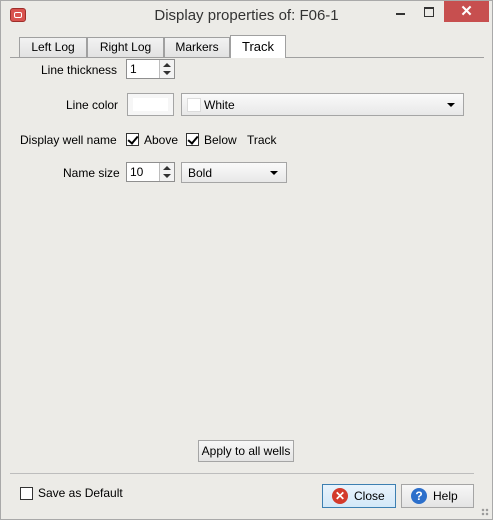 The image size is (493, 520). What do you see at coordinates (369, 496) in the screenshot?
I see `close-button-label: Close` at bounding box center [369, 496].